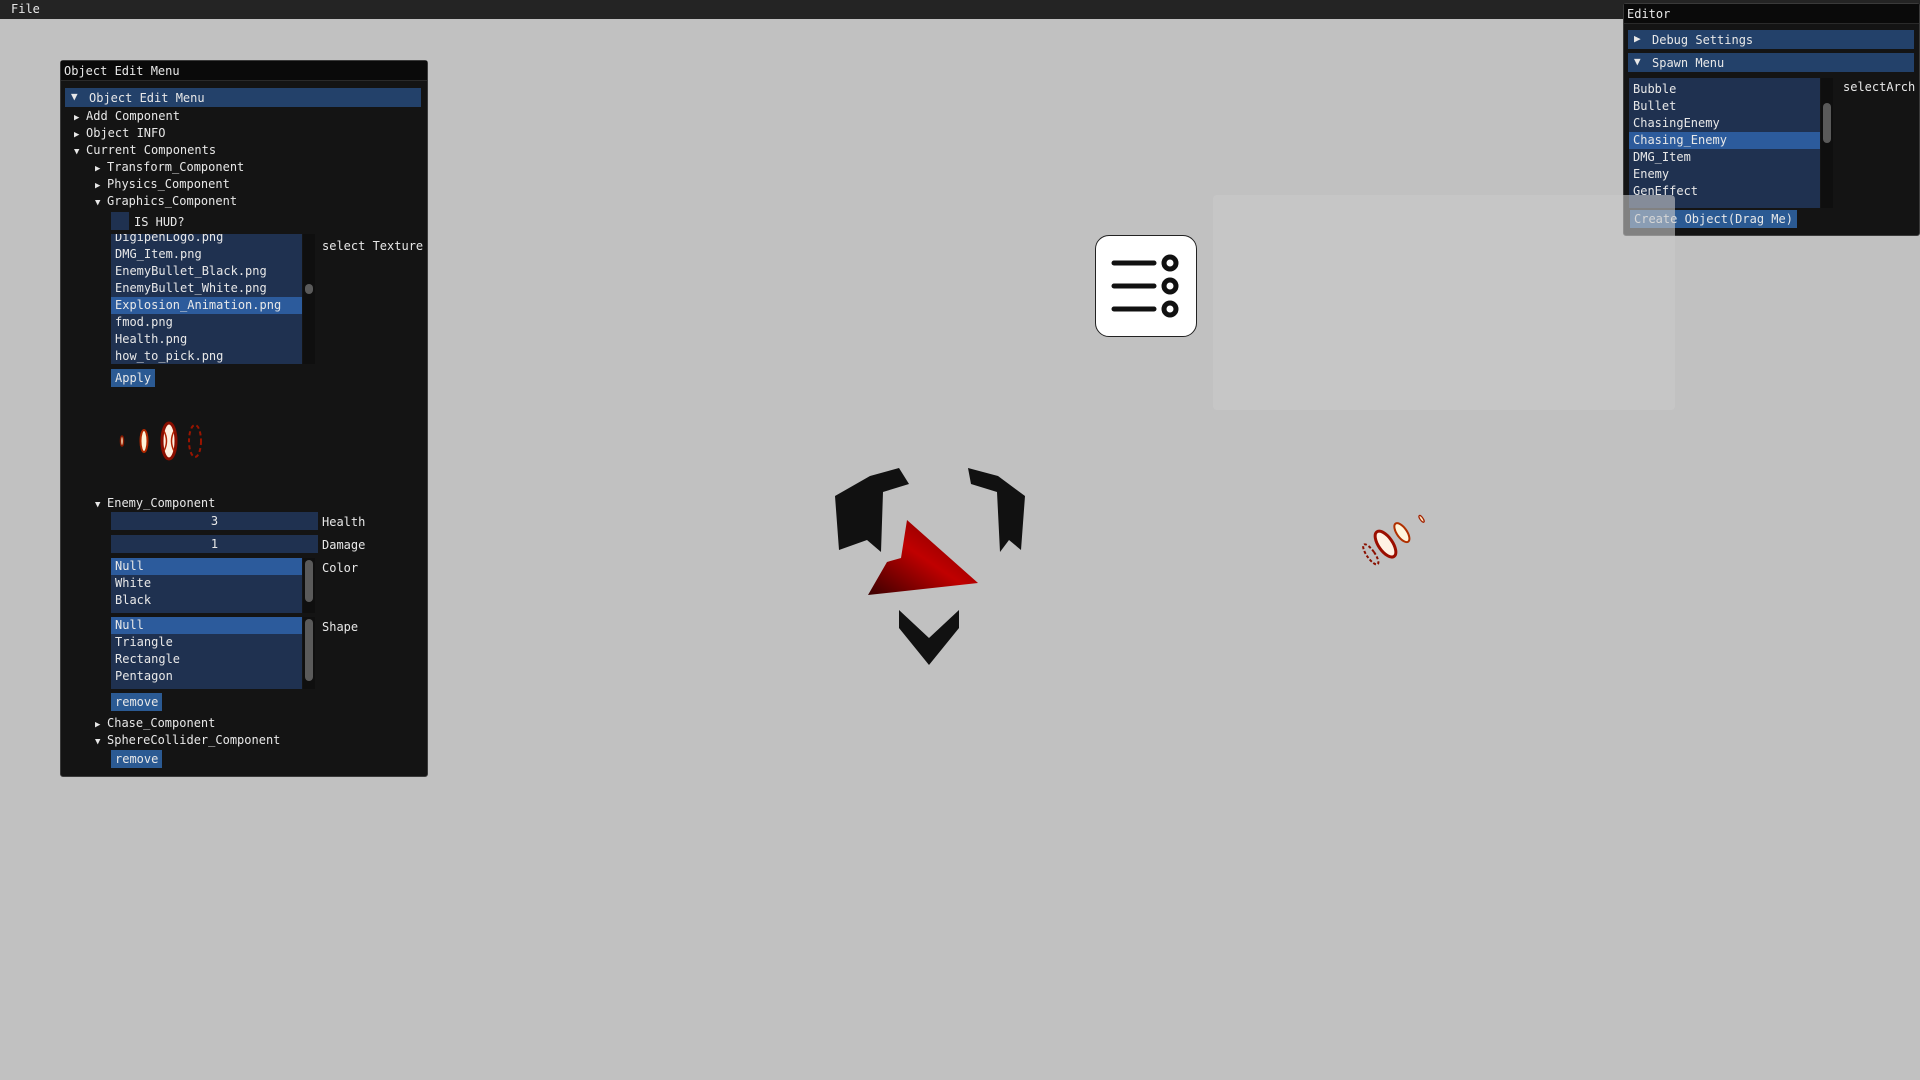  I want to click on list-item: how_to_pick.png, so click(206, 356).